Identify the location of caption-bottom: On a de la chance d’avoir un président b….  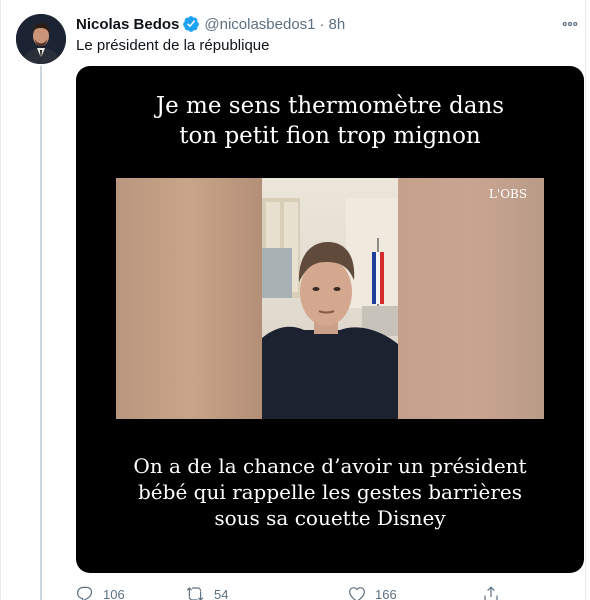
(330, 492).